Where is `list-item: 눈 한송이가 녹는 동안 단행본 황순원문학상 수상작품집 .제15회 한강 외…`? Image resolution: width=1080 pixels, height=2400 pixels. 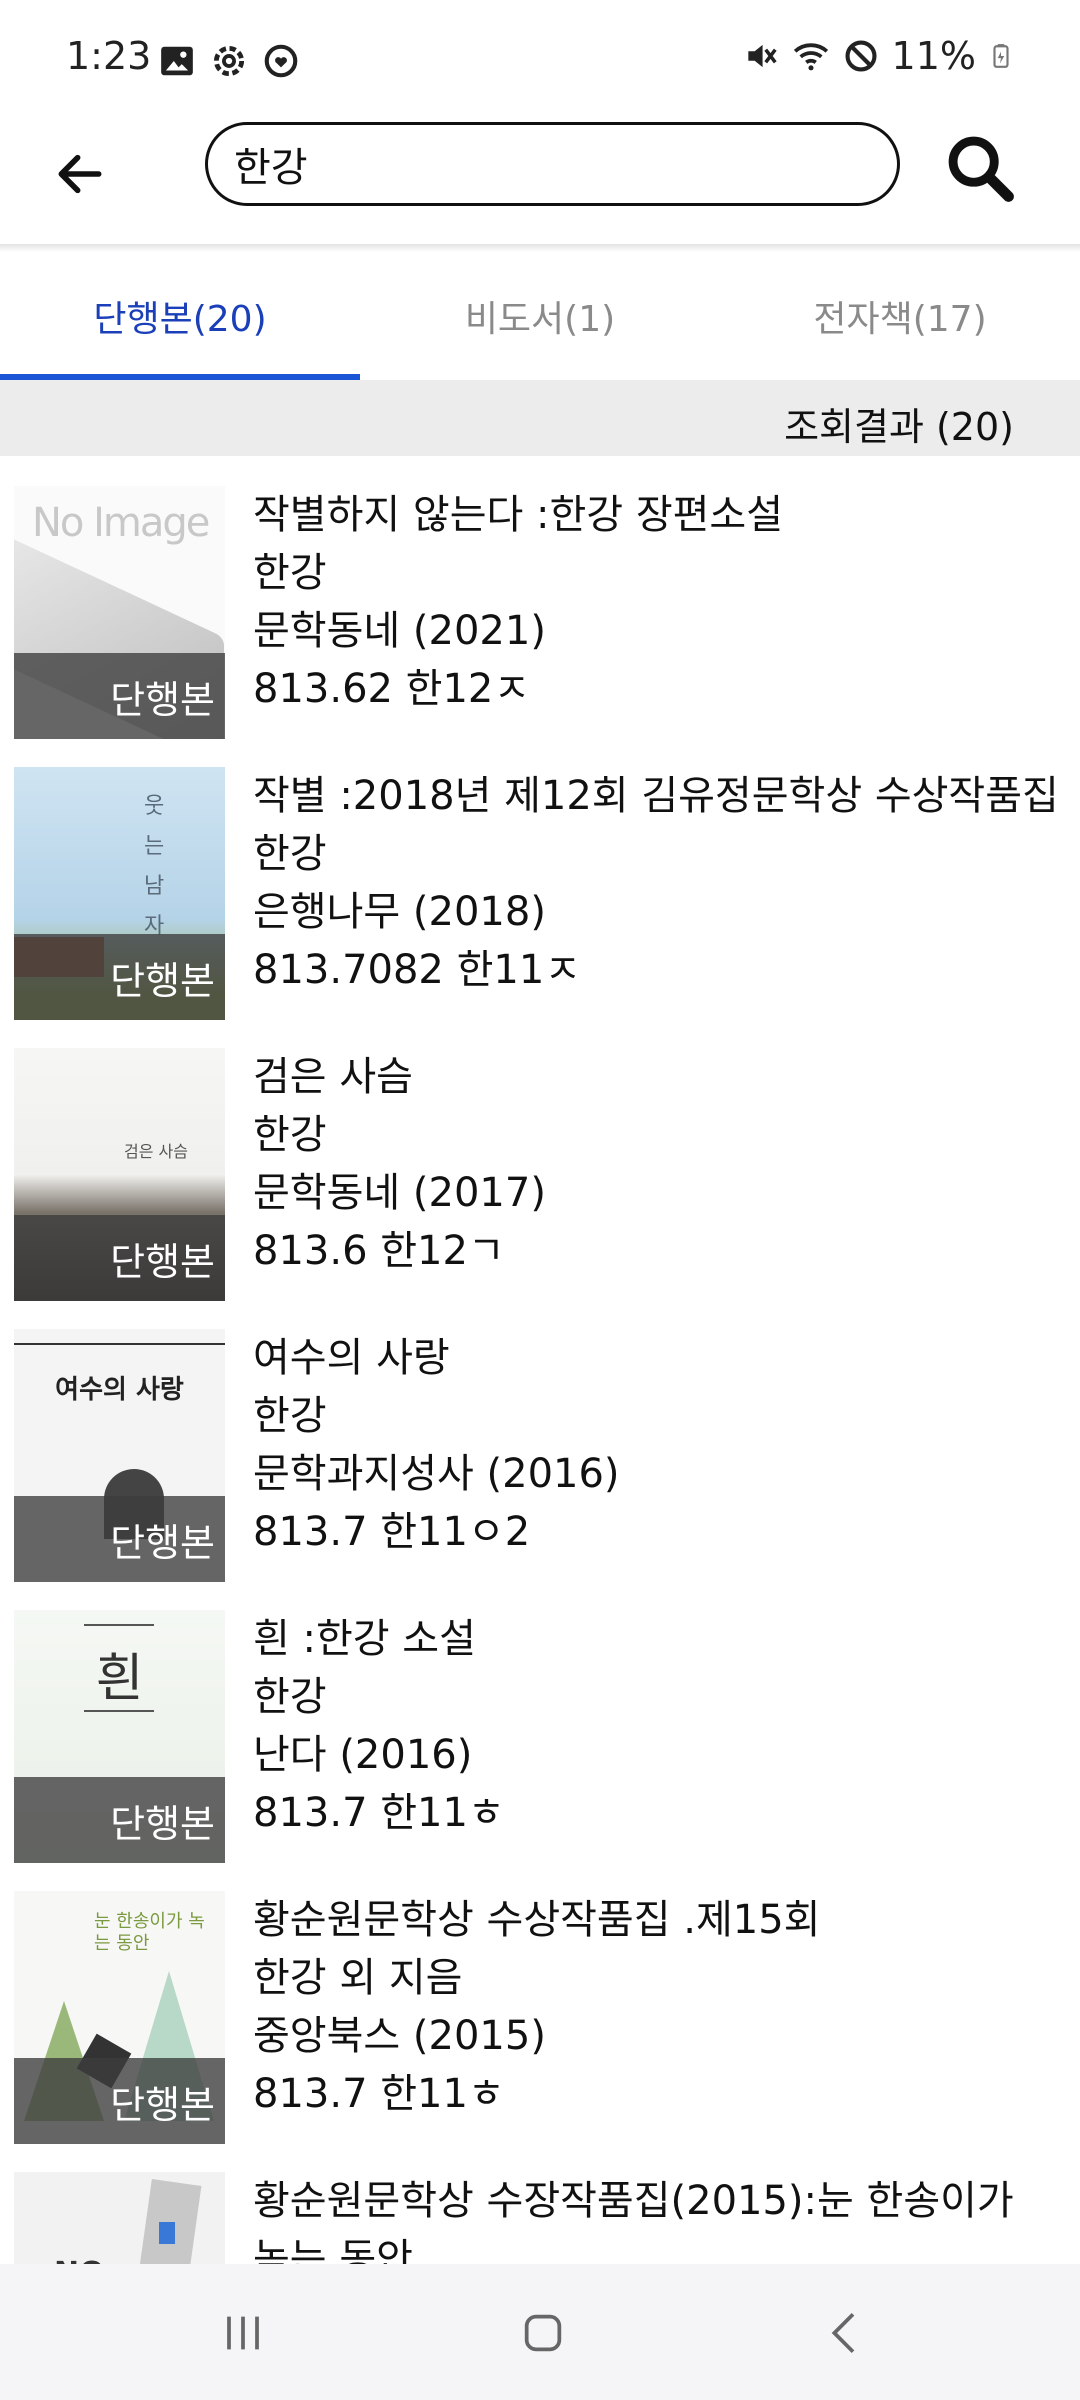
list-item: 눈 한송이가 녹는 동안 단행본 황순원문학상 수상작품집 .제15회 한강 외… is located at coordinates (540, 2002).